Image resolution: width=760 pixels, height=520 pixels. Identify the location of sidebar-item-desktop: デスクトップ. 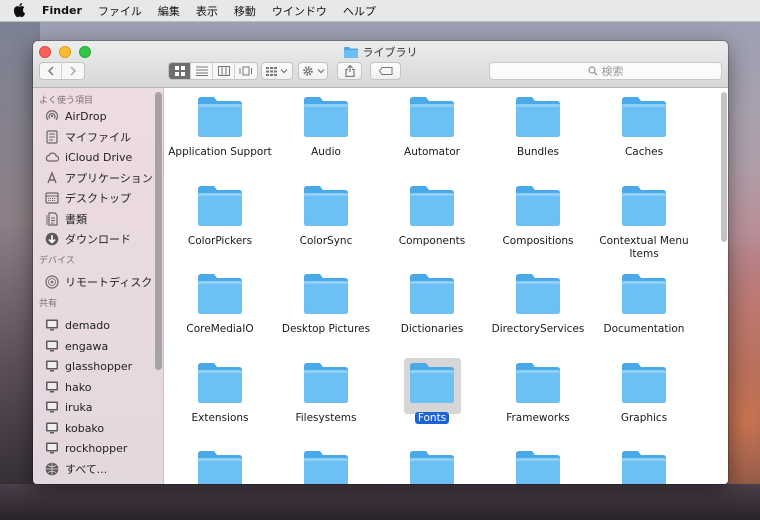
(88, 198).